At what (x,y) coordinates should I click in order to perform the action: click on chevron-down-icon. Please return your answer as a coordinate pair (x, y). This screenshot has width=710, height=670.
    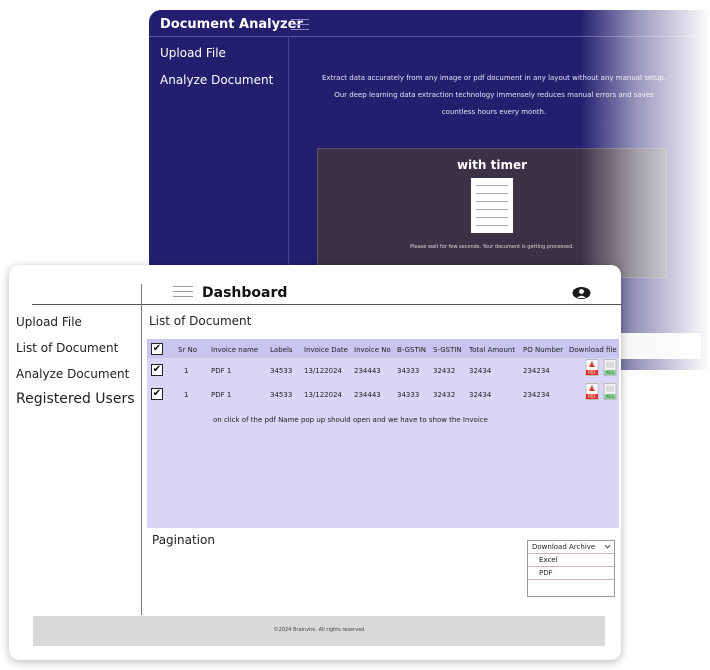
    Looking at the image, I should click on (607, 546).